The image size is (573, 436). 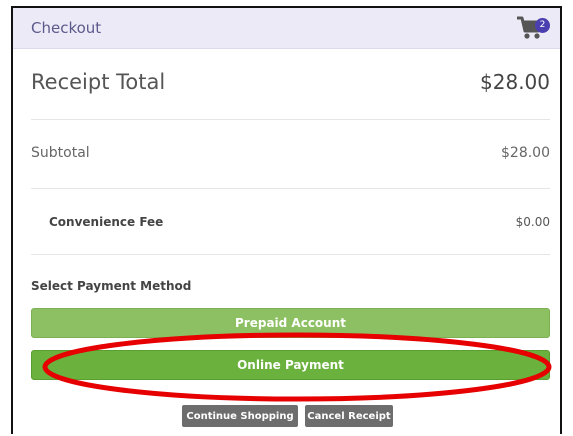 What do you see at coordinates (533, 28) in the screenshot?
I see `cart-button: 2` at bounding box center [533, 28].